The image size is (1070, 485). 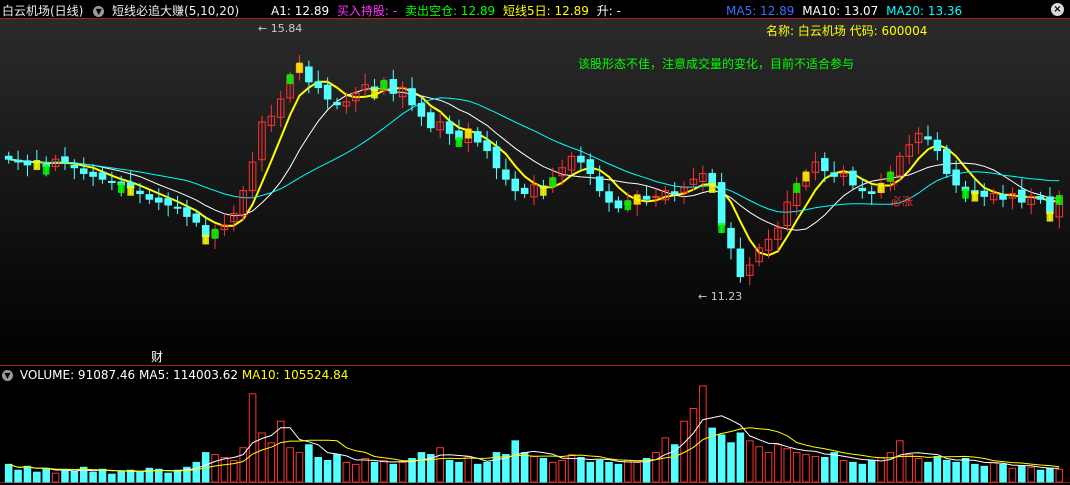 What do you see at coordinates (720, 296) in the screenshot?
I see `low-price-label: ← 11.23` at bounding box center [720, 296].